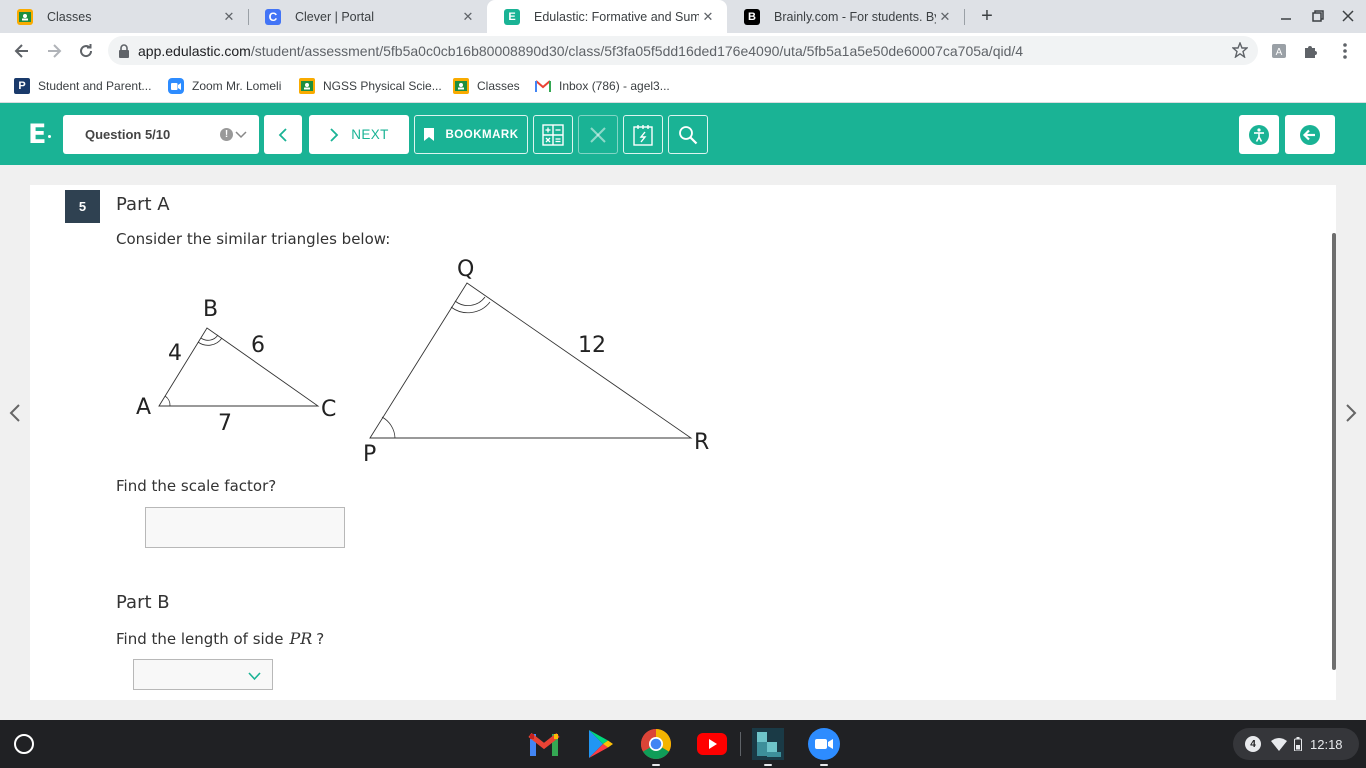  I want to click on wifi-icon, so click(1279, 744).